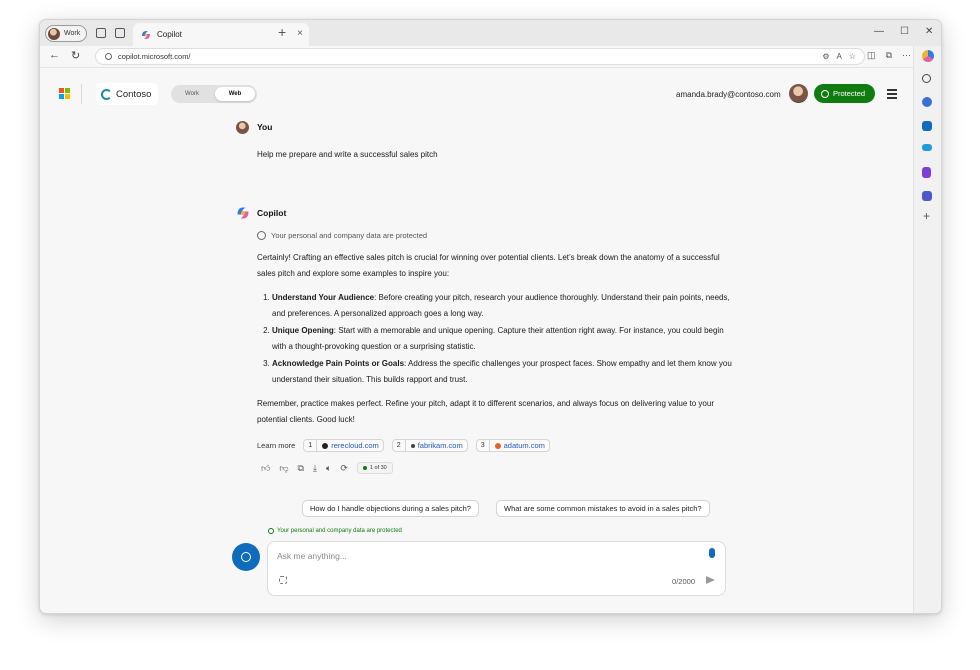 The image size is (980, 670). Describe the element at coordinates (54, 55) in the screenshot. I see `back-icon: ←` at that location.